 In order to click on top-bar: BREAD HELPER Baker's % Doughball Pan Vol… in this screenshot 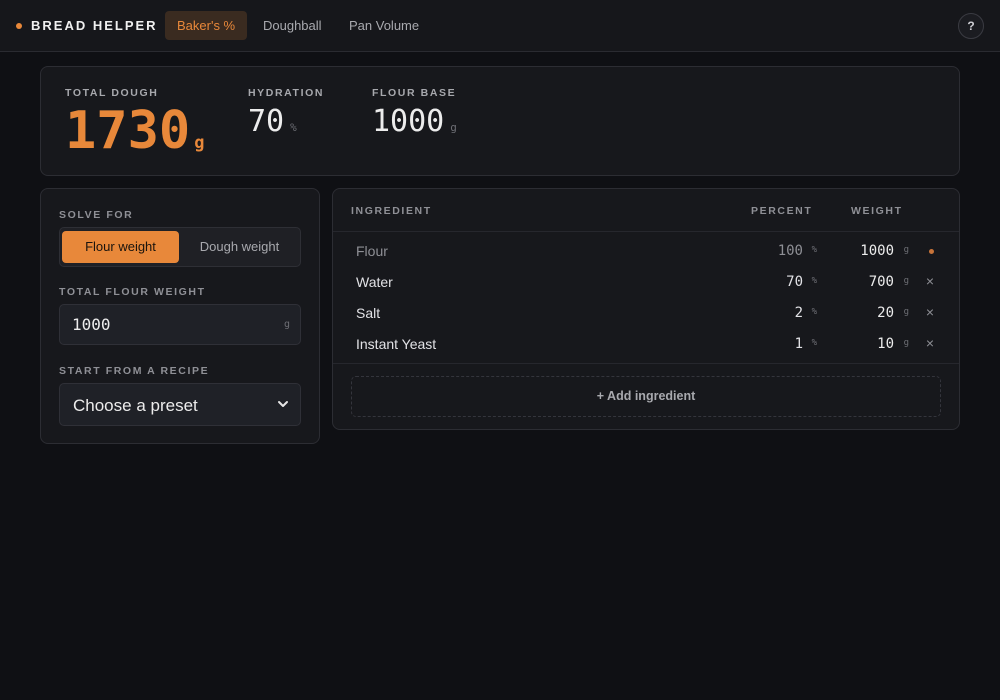, I will do `click(500, 26)`.